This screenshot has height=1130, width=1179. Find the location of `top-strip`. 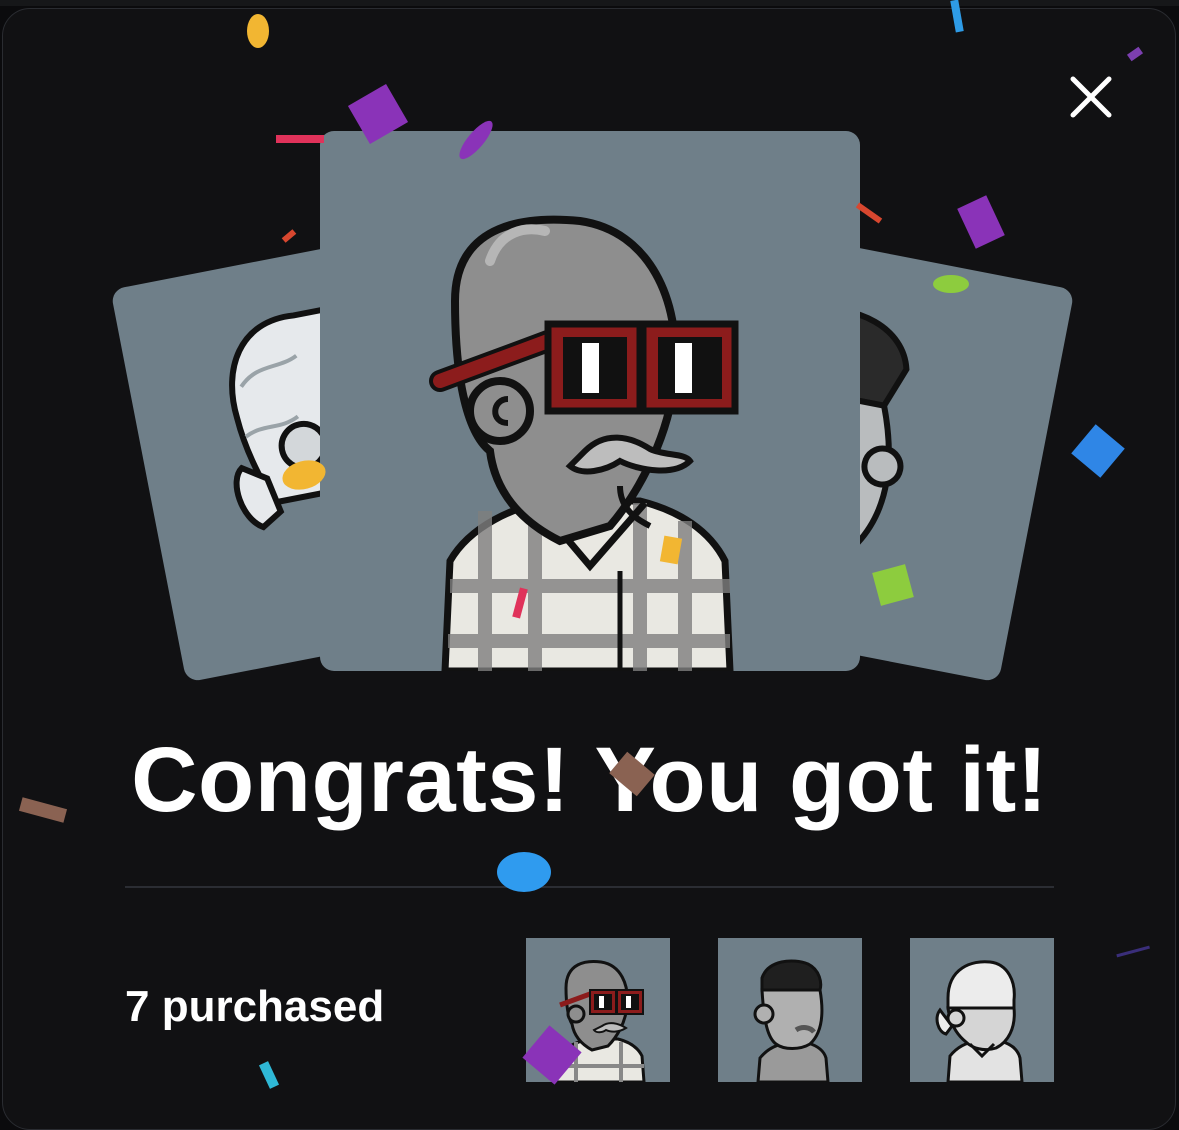

top-strip is located at coordinates (589, 3).